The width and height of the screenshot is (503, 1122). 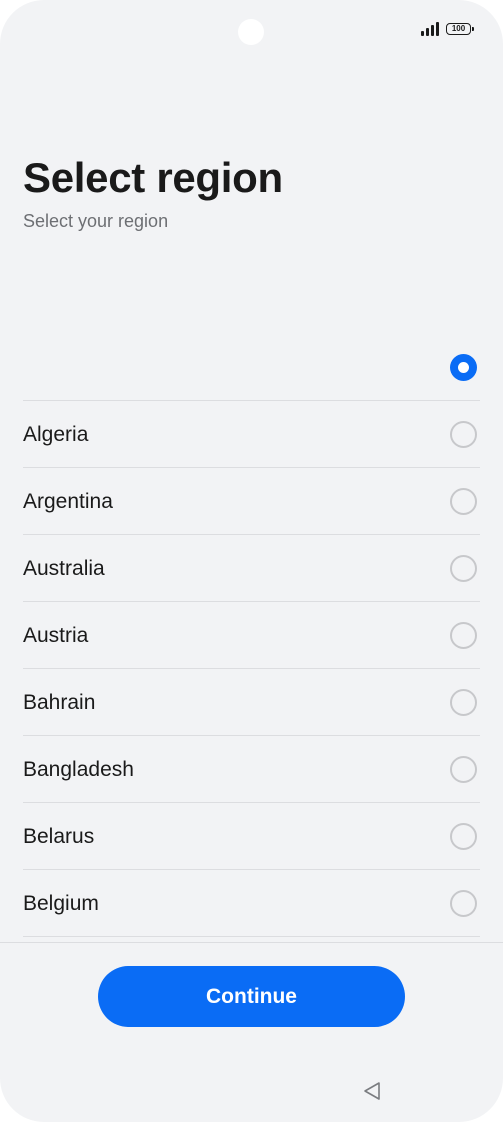 I want to click on signal-icon, so click(x=430, y=29).